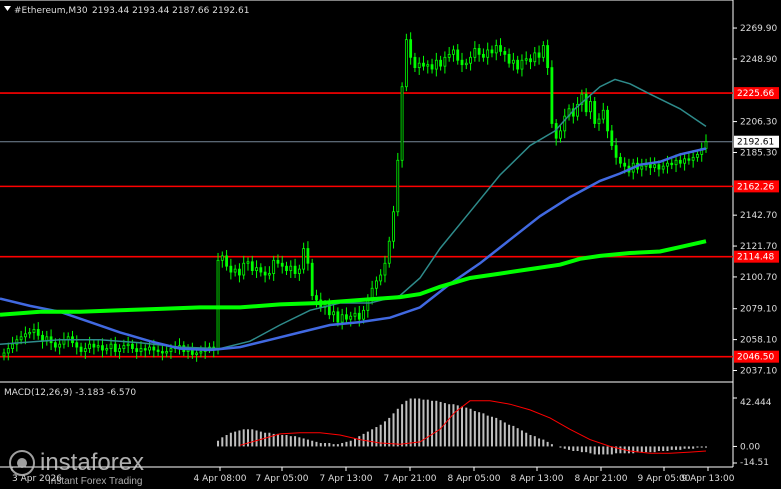 This screenshot has width=781, height=489. Describe the element at coordinates (708, 479) in the screenshot. I see `time-tick-label: 9 Apr 13:00` at that location.